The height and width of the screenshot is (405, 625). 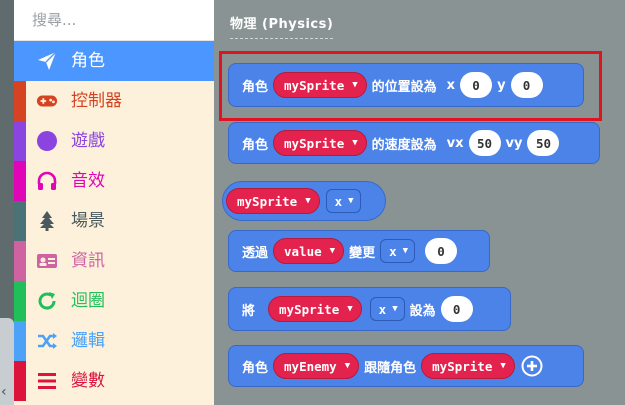 What do you see at coordinates (514, 143) in the screenshot?
I see `vy-label: vy` at bounding box center [514, 143].